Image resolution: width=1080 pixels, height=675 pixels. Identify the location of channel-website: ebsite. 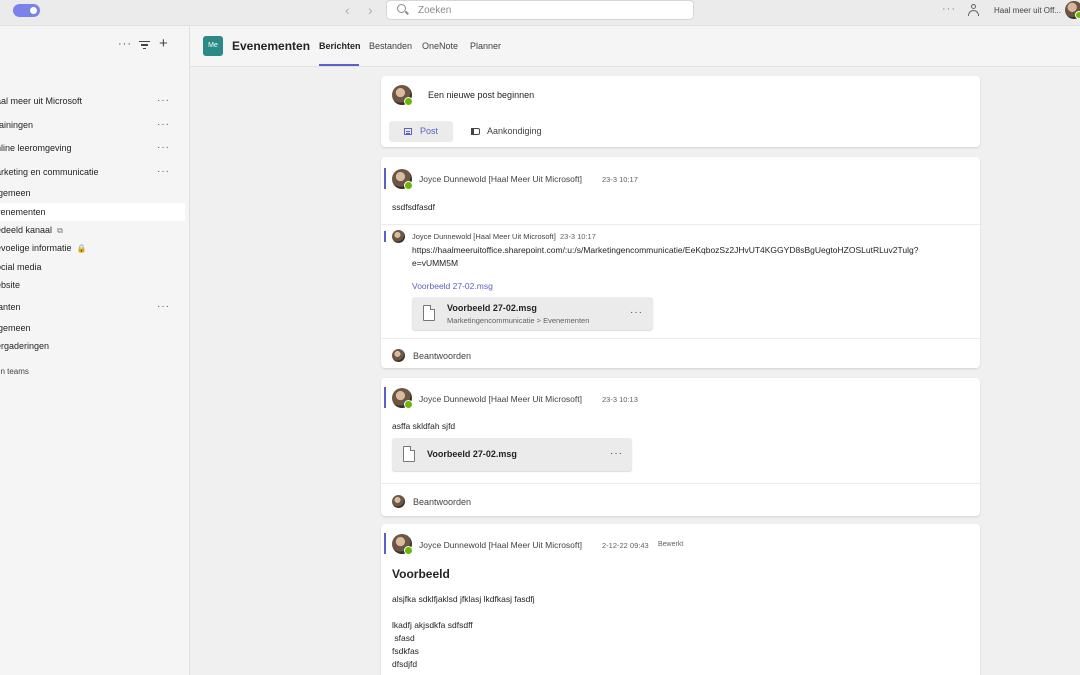
(92, 285).